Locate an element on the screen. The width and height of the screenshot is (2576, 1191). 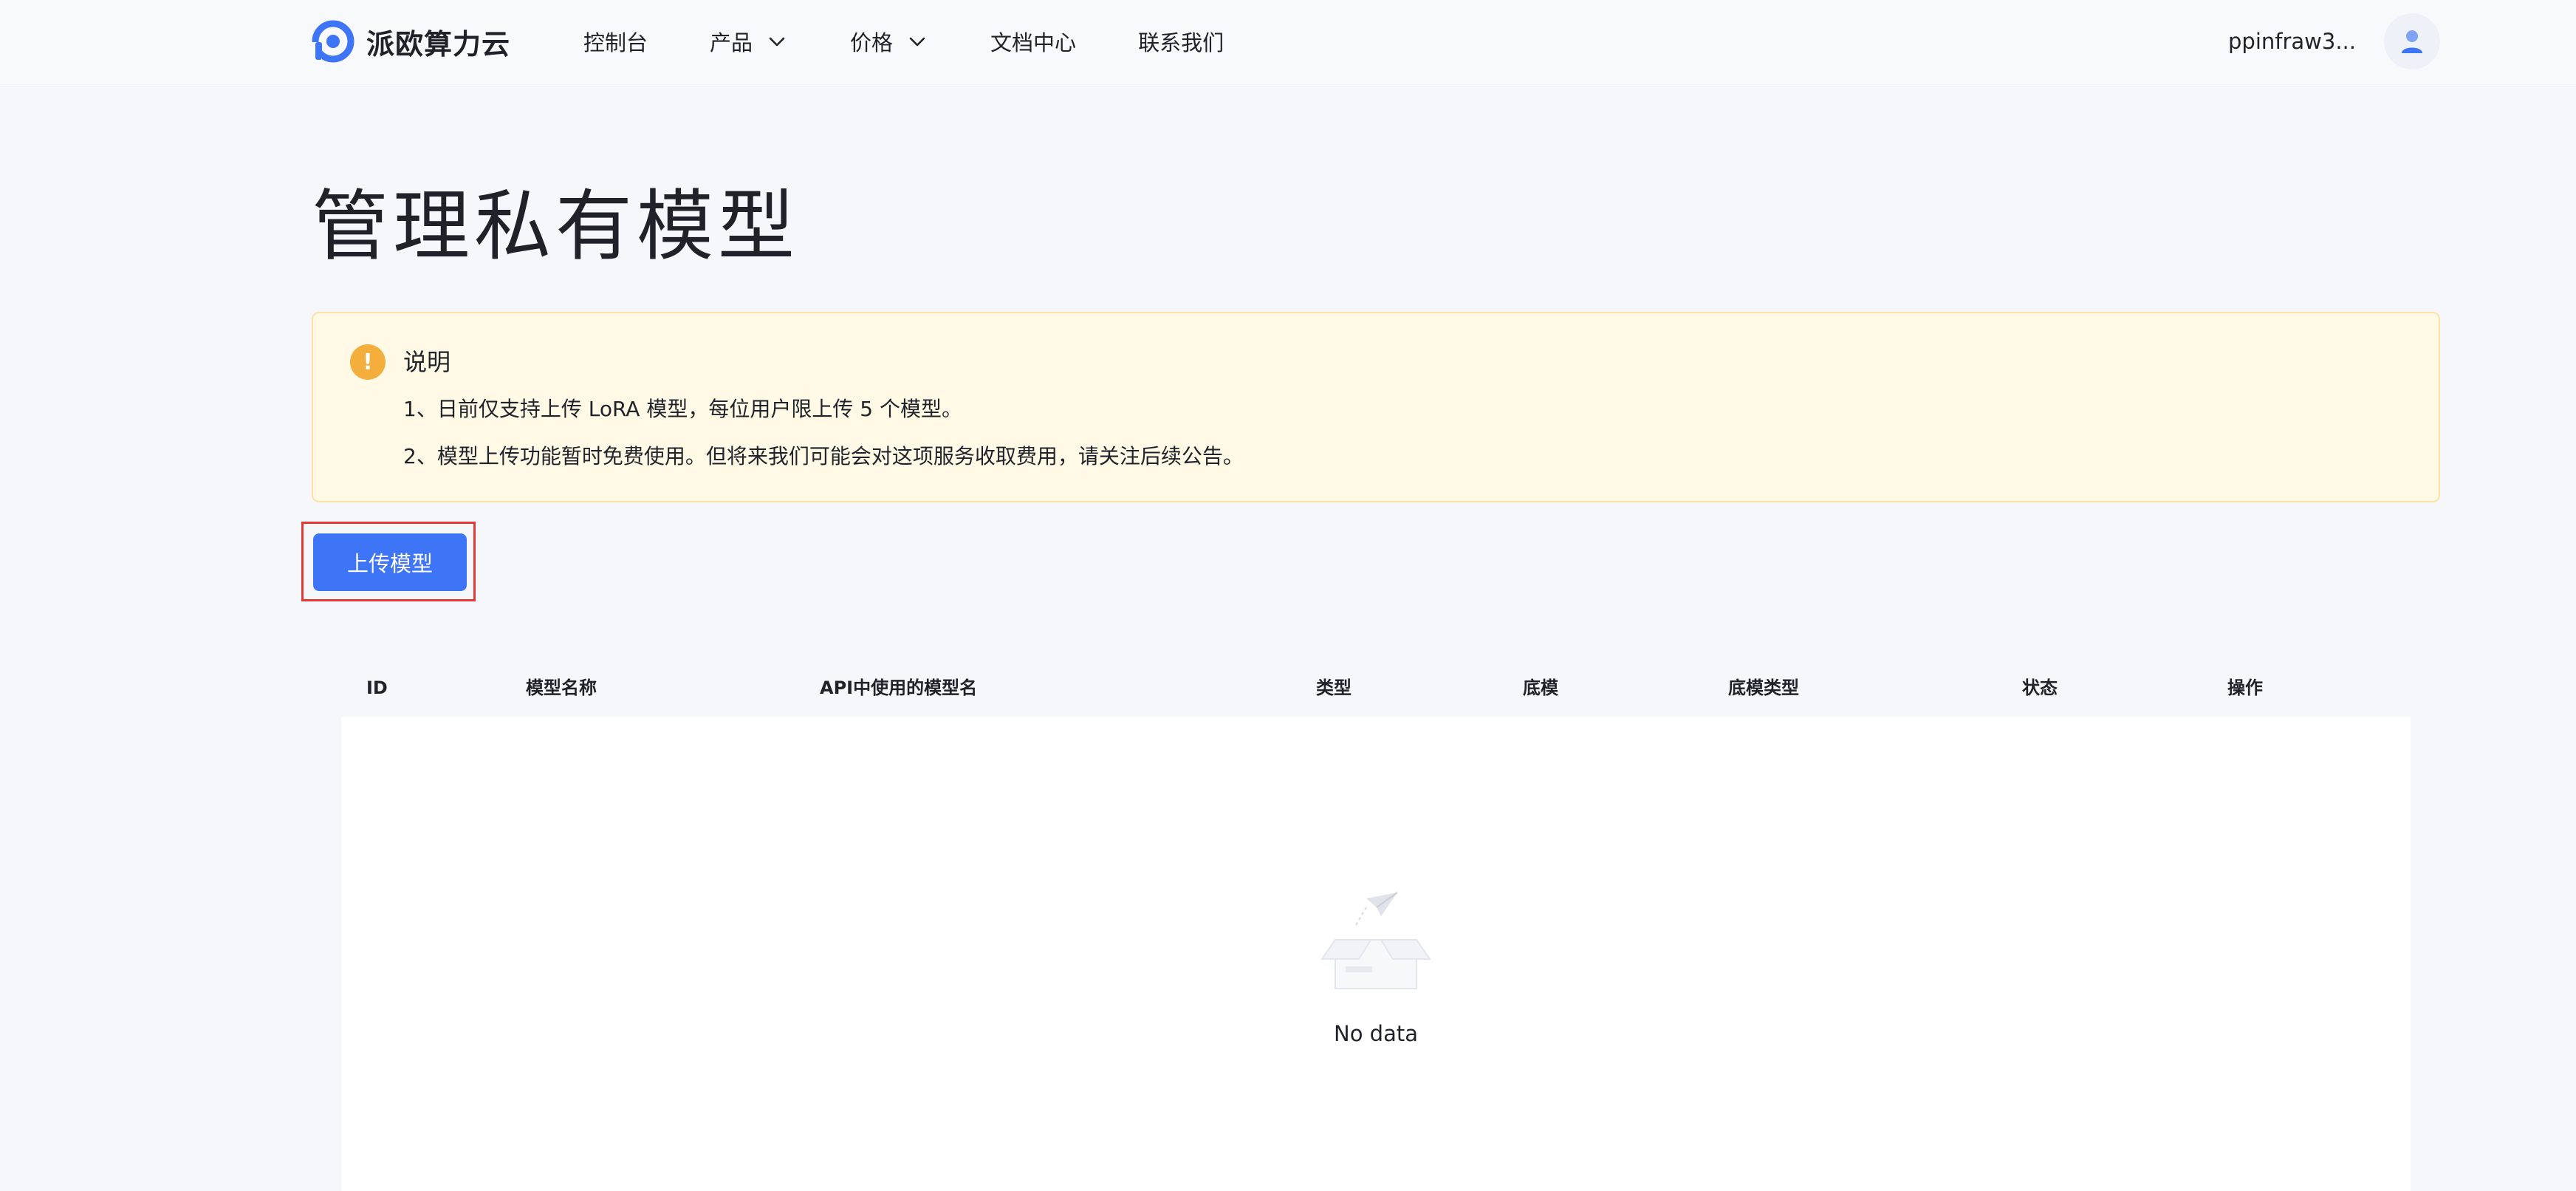
main-menu: 控制台 产品 价格 文档中心 联系我们 is located at coordinates (903, 41).